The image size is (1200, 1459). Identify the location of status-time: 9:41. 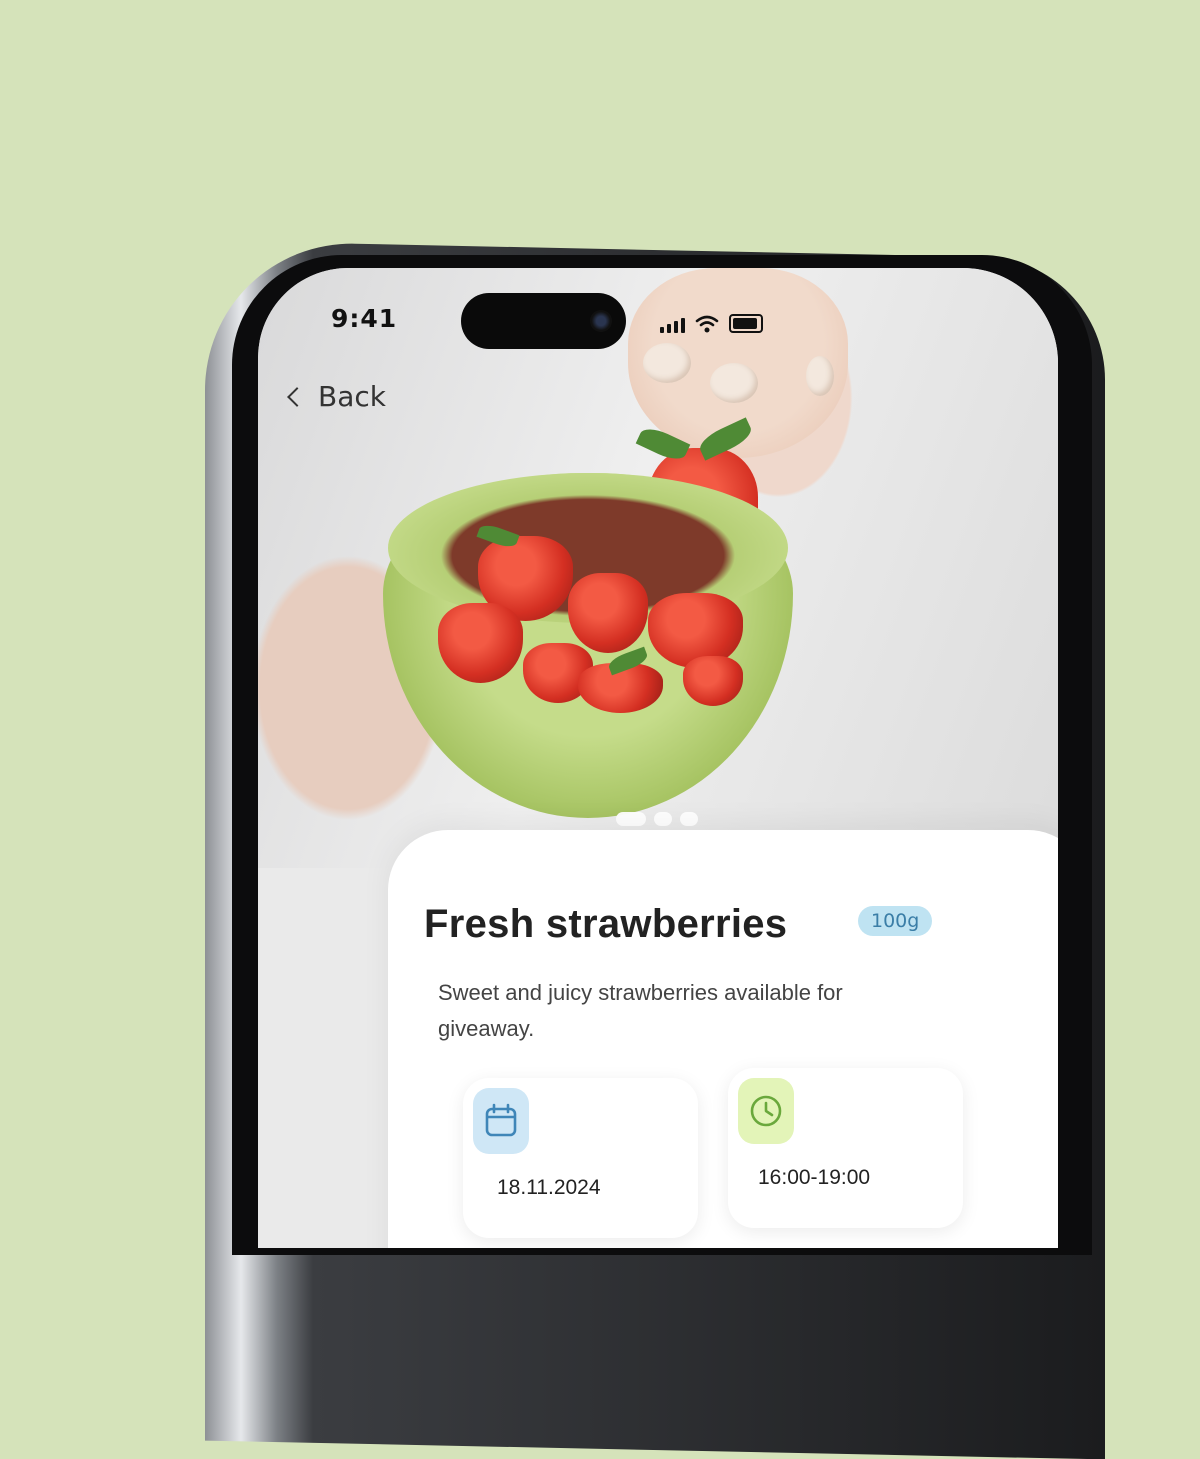
(364, 318).